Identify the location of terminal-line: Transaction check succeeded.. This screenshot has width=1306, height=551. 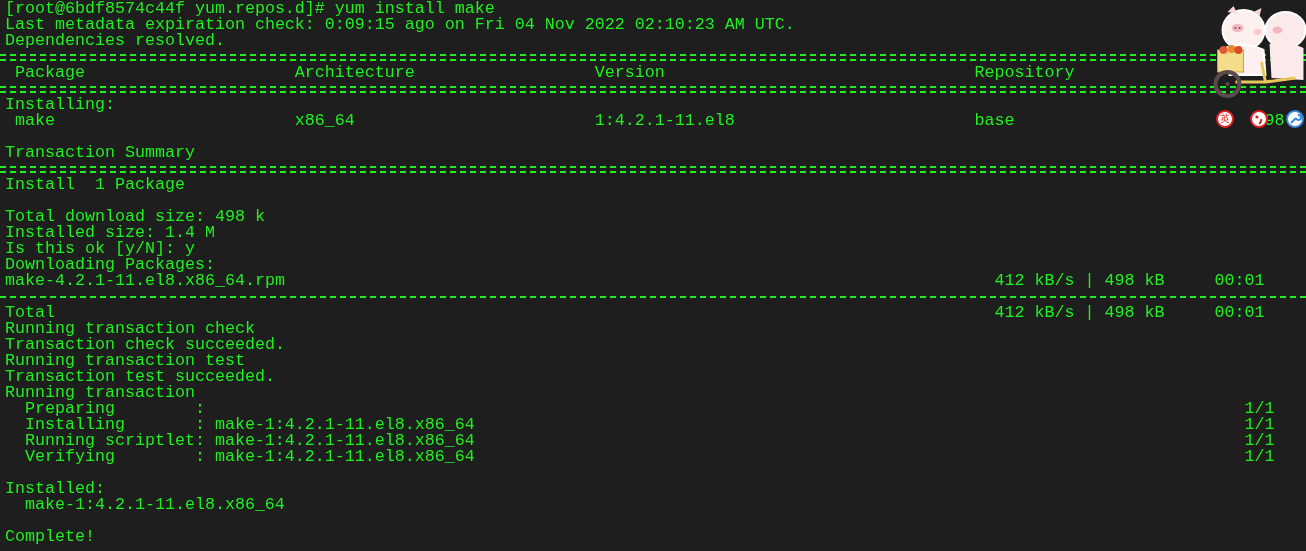
(145, 344).